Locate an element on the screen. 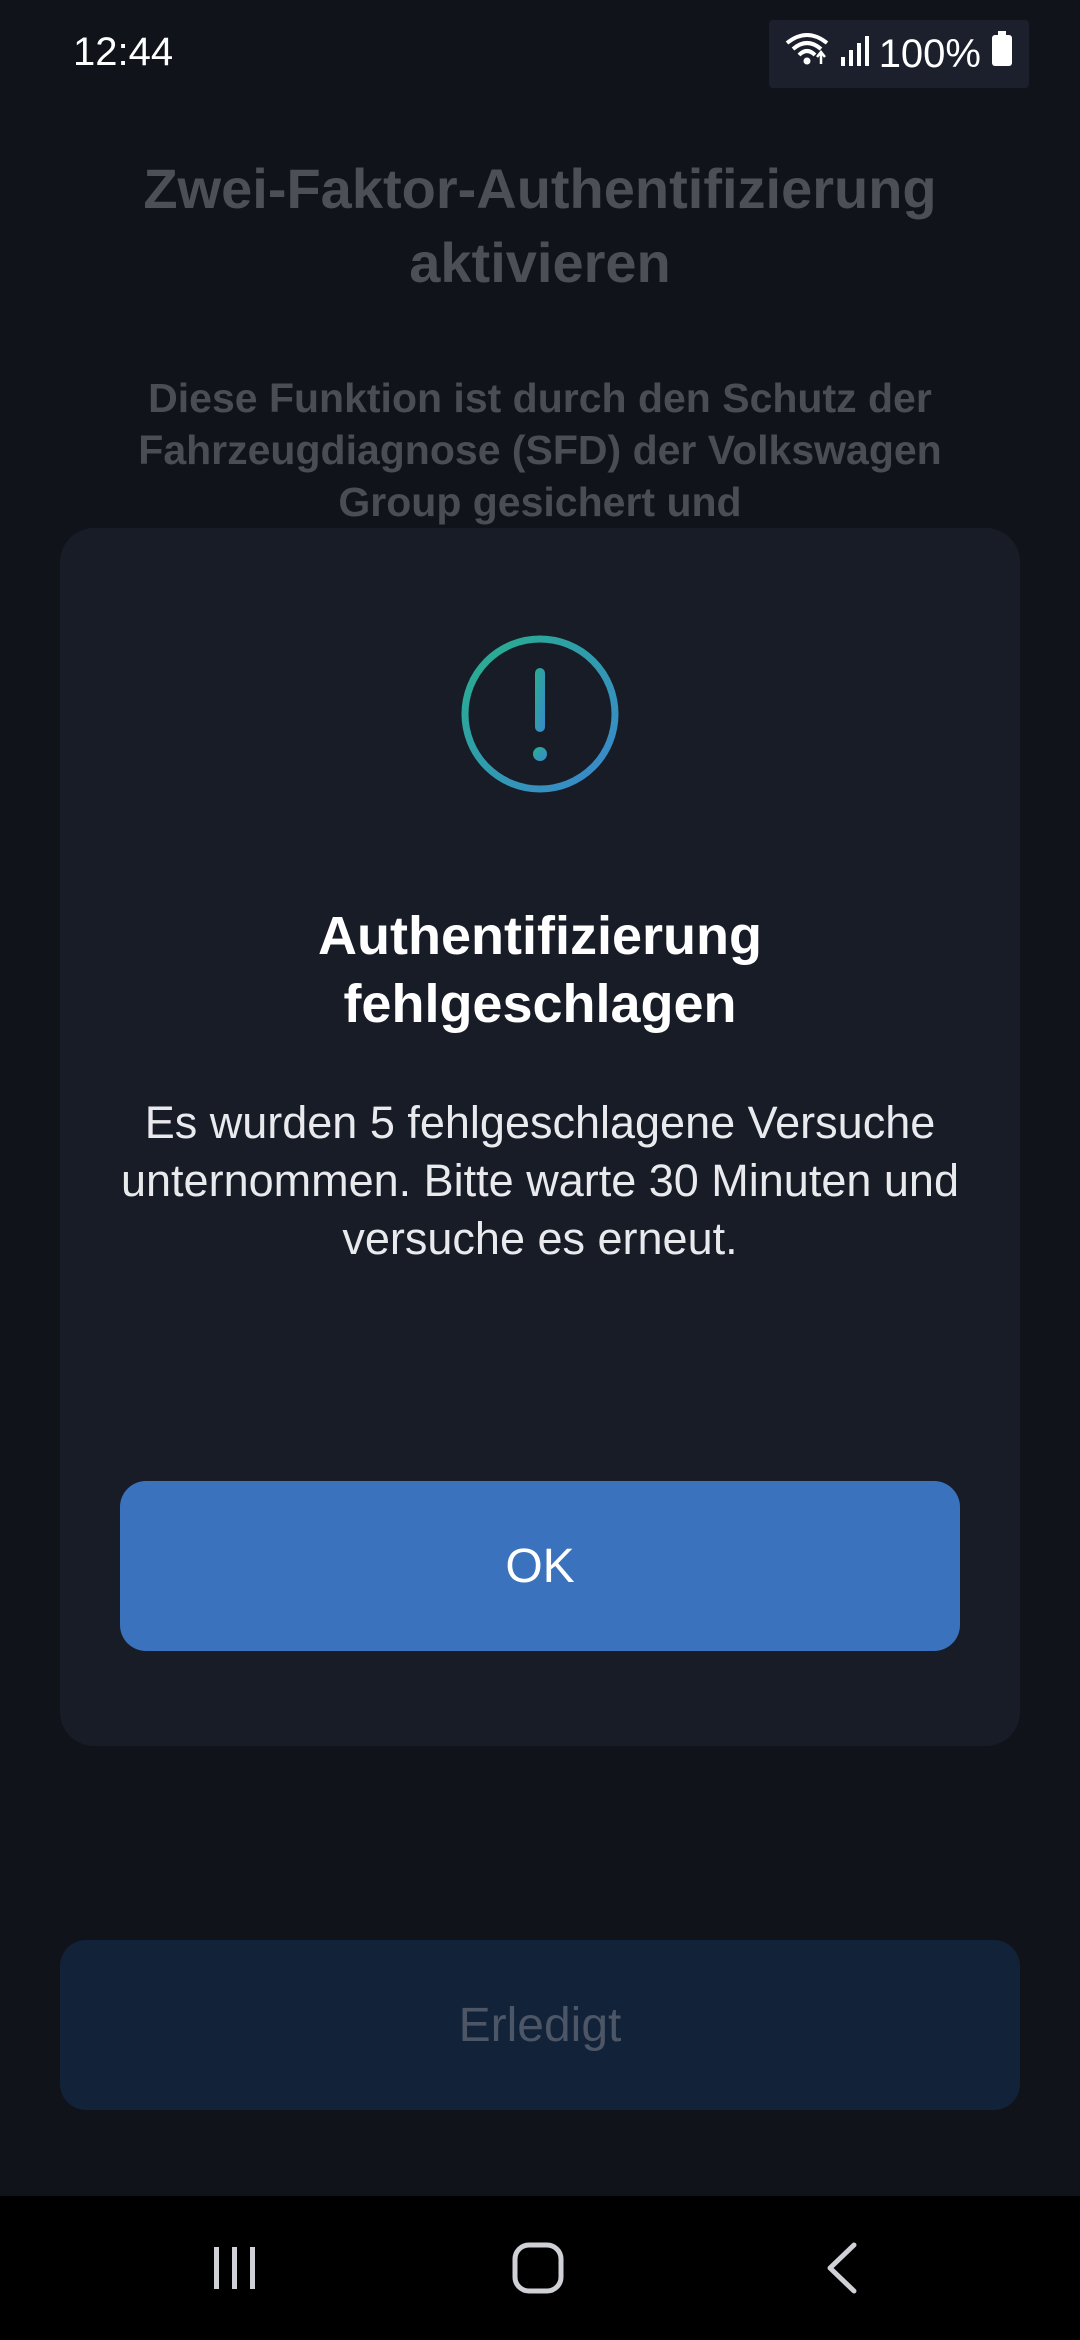 The width and height of the screenshot is (1080, 2340). recent-apps-icon is located at coordinates (235, 2268).